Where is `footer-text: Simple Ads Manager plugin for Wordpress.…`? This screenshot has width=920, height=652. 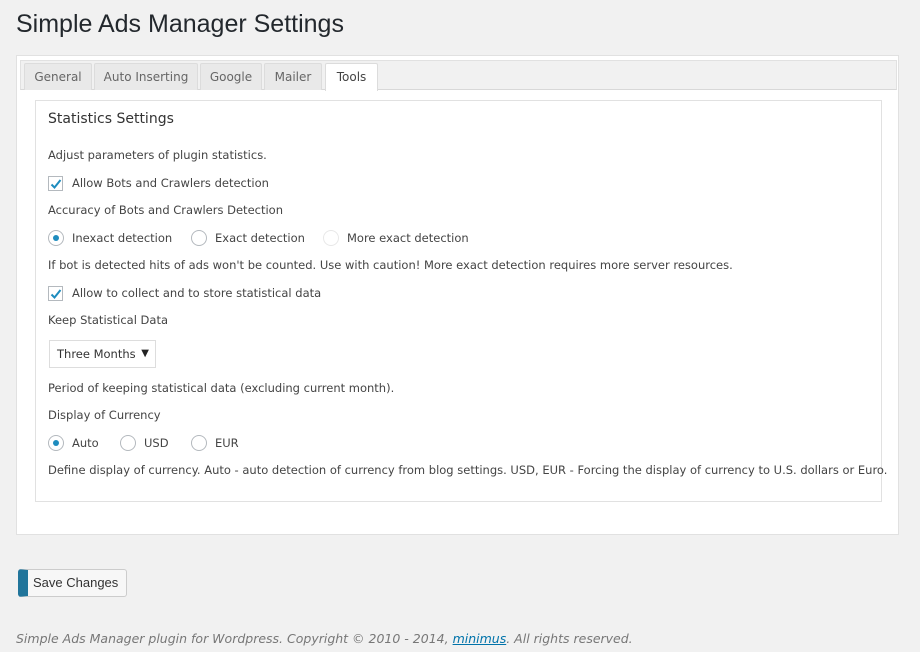 footer-text: Simple Ads Manager plugin for Wordpress.… is located at coordinates (234, 638).